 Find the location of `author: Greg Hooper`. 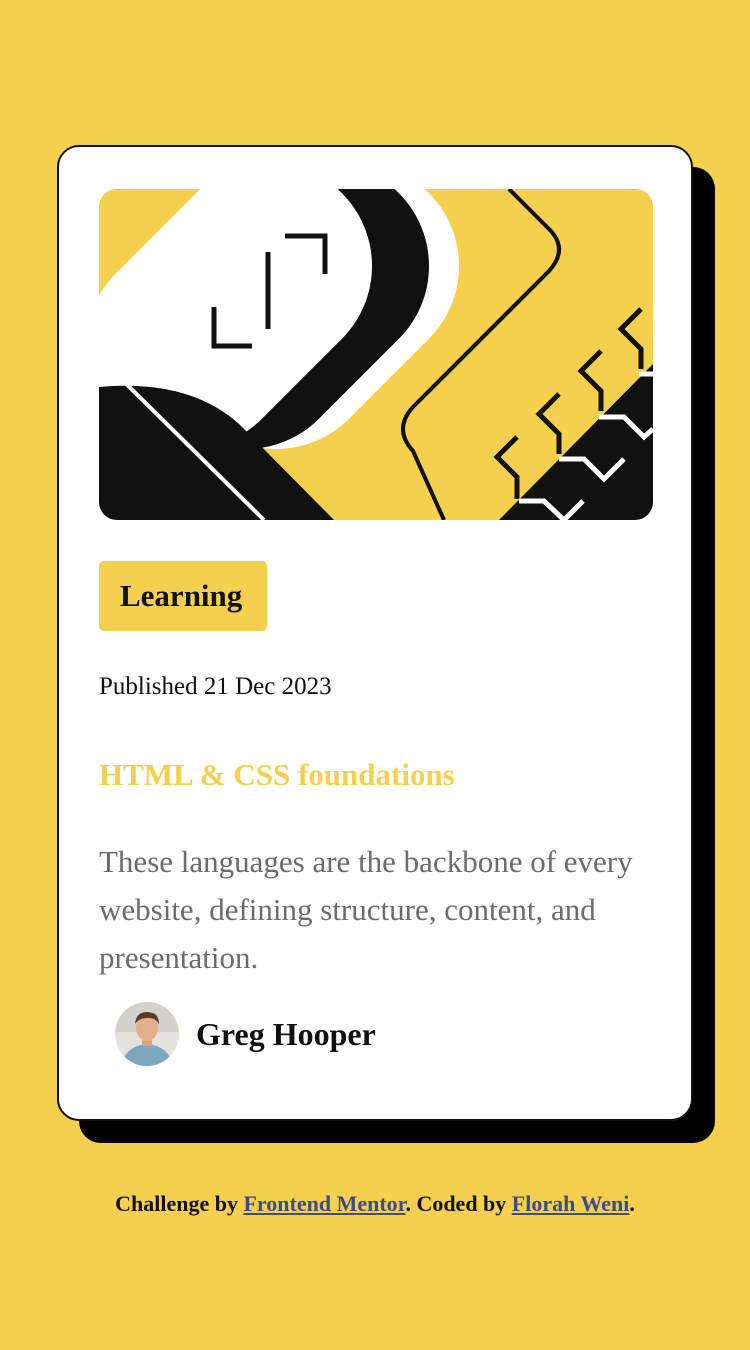

author: Greg Hooper is located at coordinates (245, 1034).